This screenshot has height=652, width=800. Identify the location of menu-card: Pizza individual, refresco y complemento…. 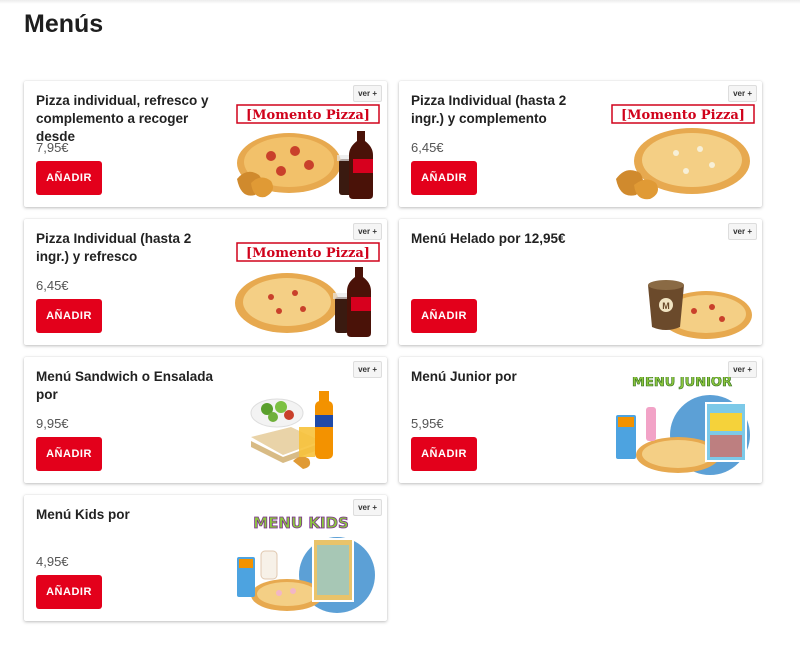
(205, 144).